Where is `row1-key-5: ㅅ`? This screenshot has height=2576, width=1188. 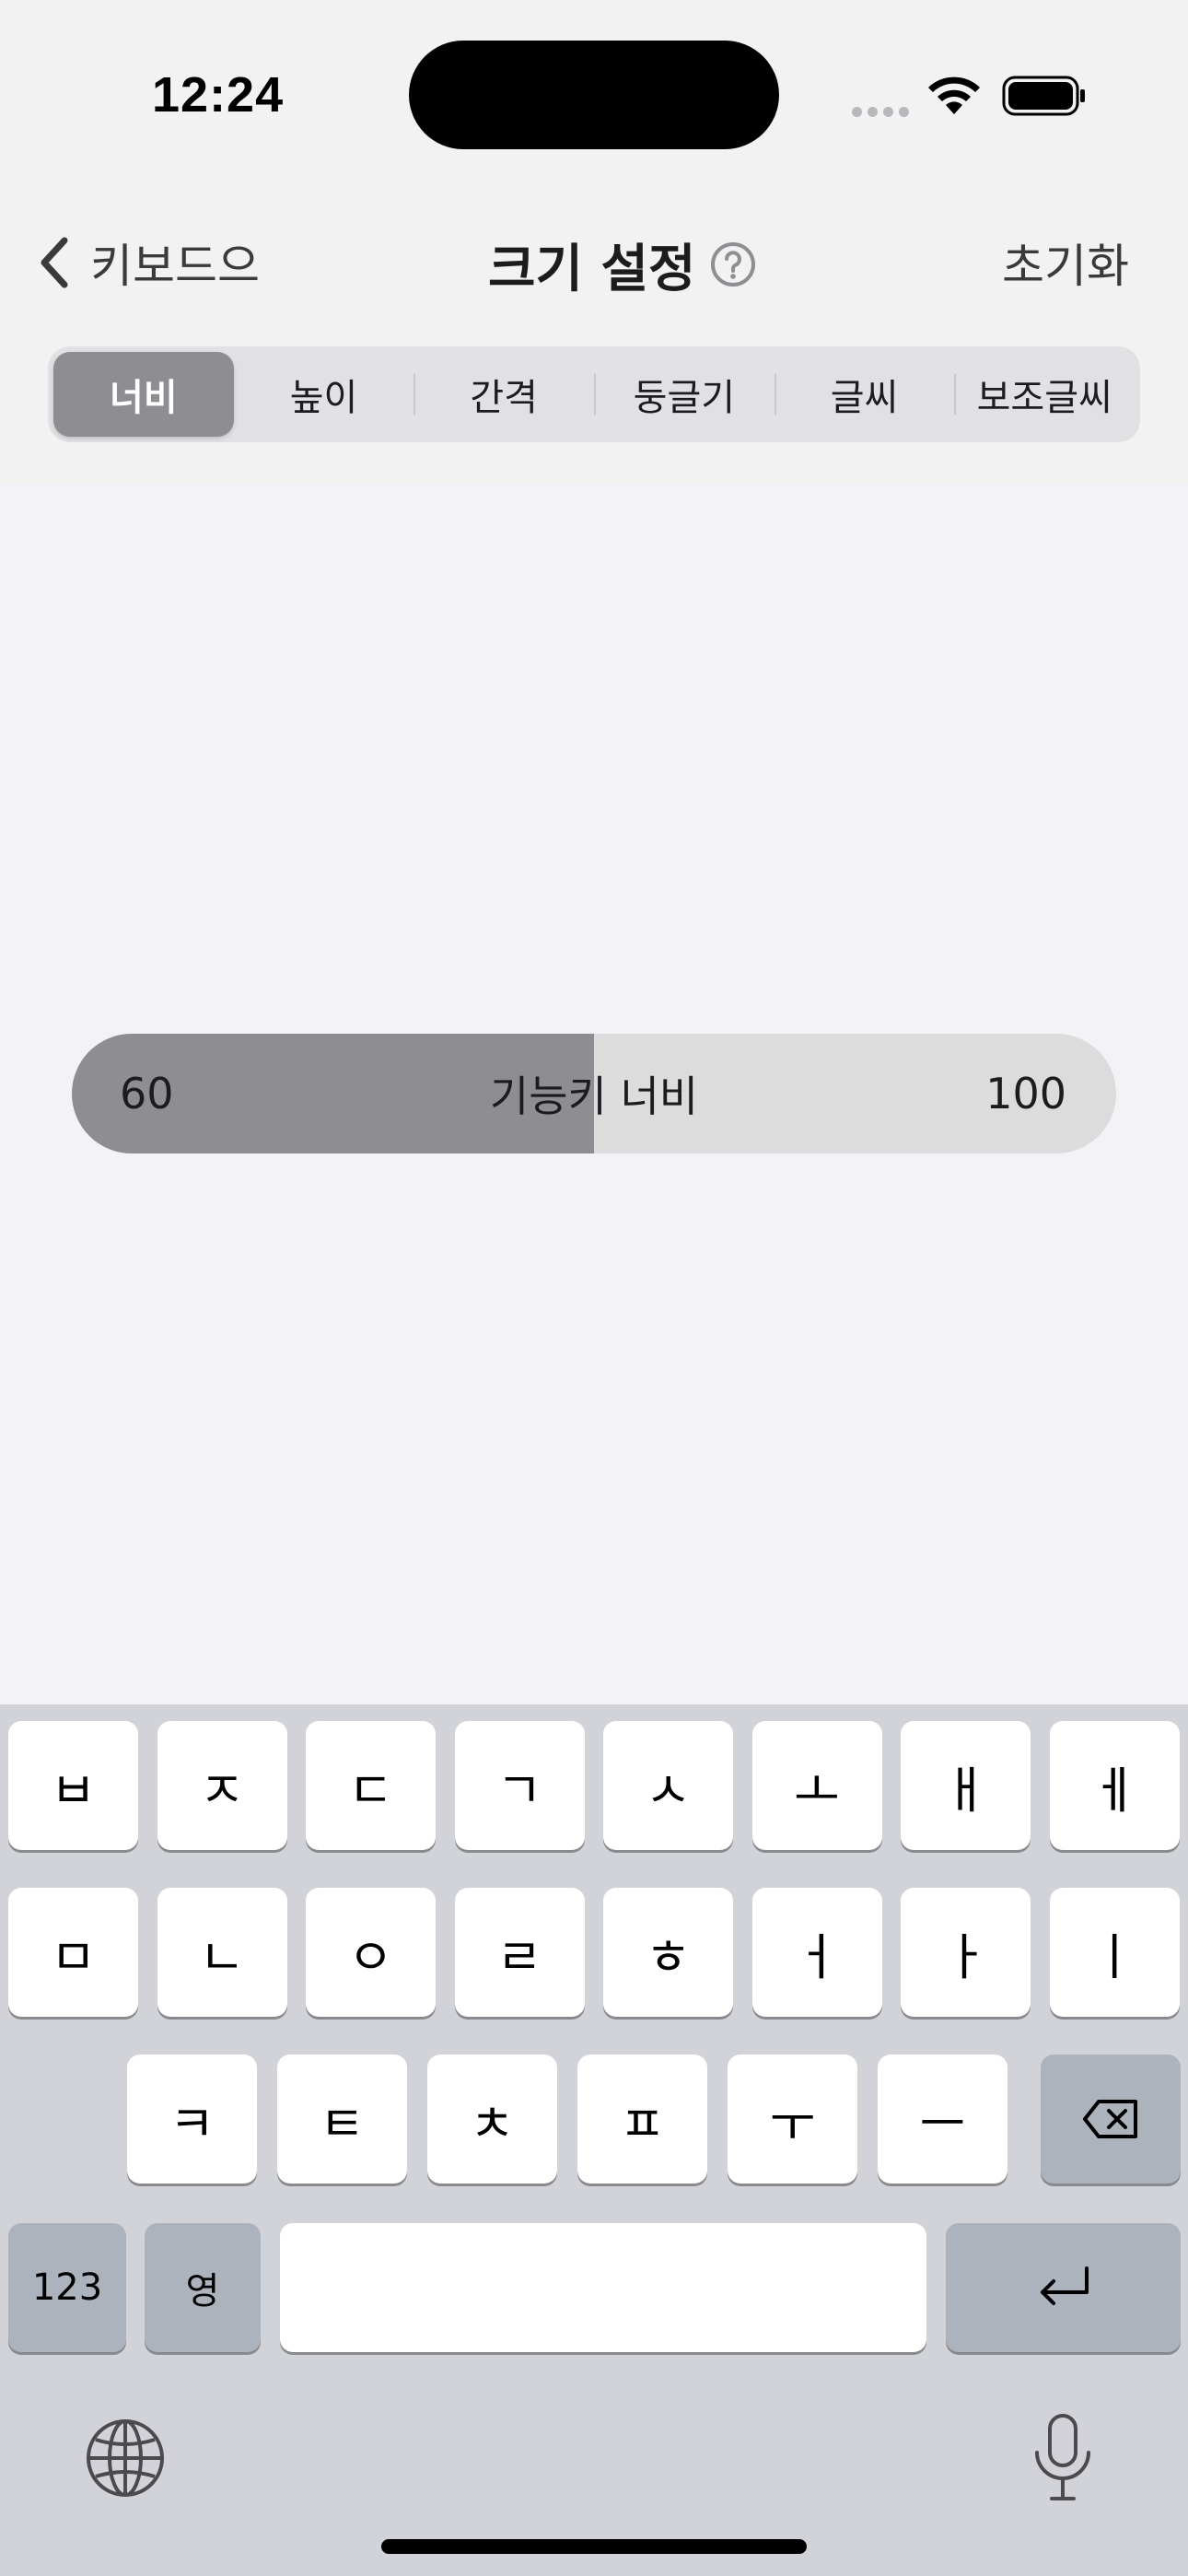 row1-key-5: ㅅ is located at coordinates (668, 1785).